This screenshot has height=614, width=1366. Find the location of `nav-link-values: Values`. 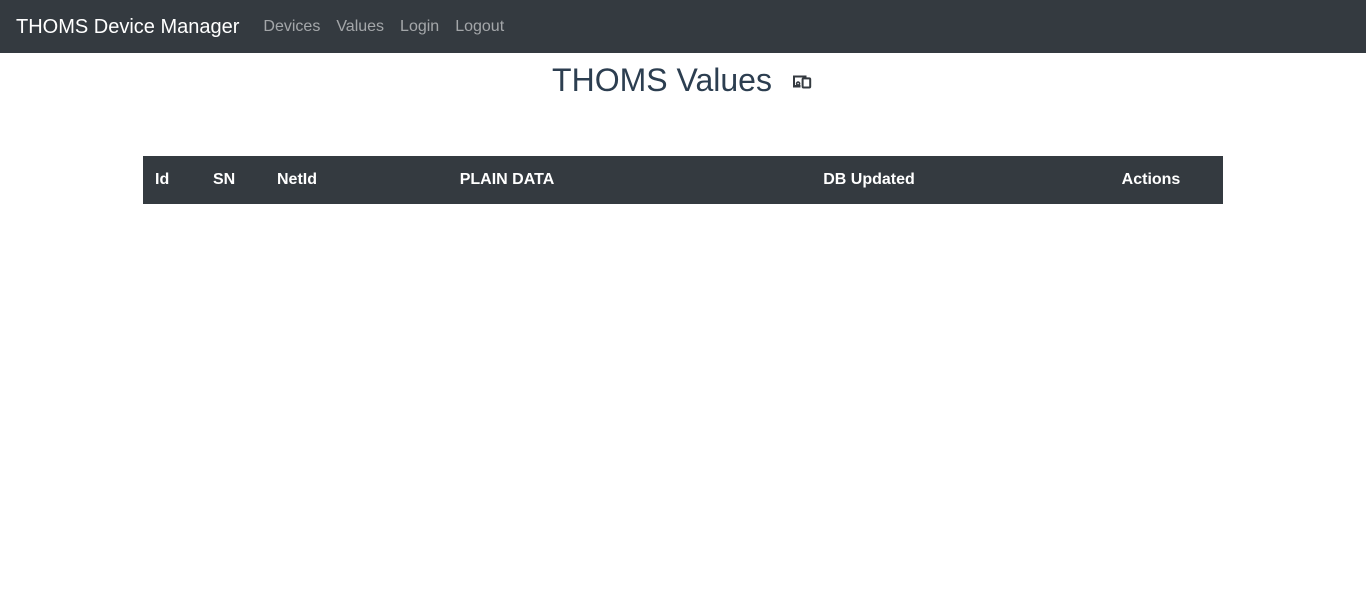

nav-link-values: Values is located at coordinates (360, 27).